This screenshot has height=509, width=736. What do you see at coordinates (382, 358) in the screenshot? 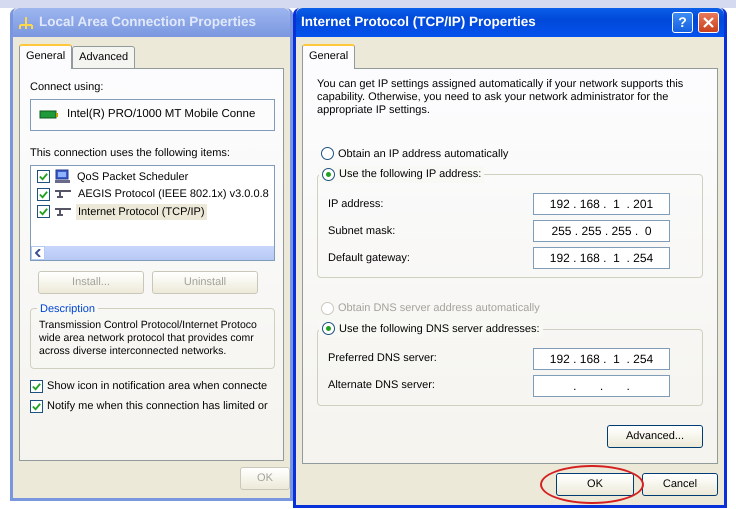
I see `field-label: Preferred DNS server:` at bounding box center [382, 358].